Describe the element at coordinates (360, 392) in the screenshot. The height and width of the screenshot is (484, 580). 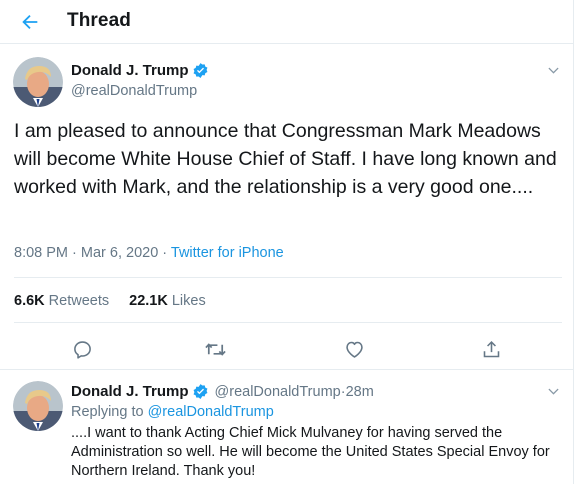
I see `reply-time: 28m` at that location.